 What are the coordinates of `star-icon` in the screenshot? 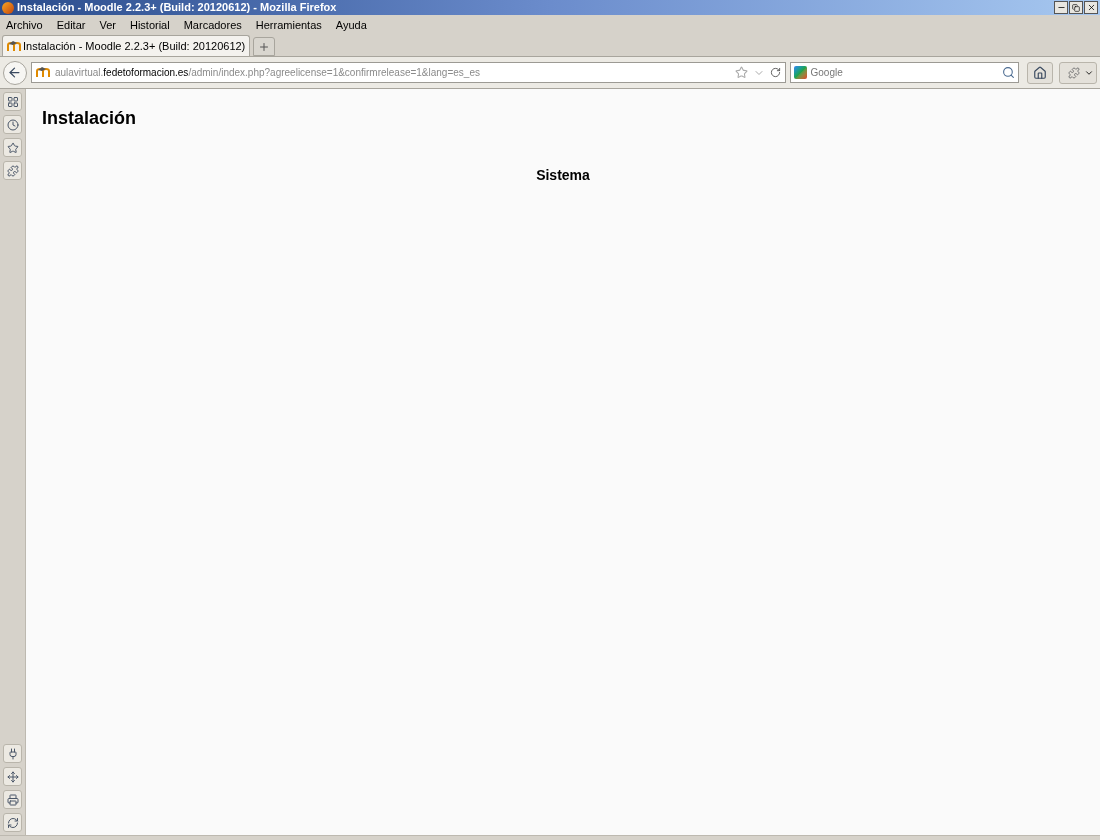 It's located at (12, 147).